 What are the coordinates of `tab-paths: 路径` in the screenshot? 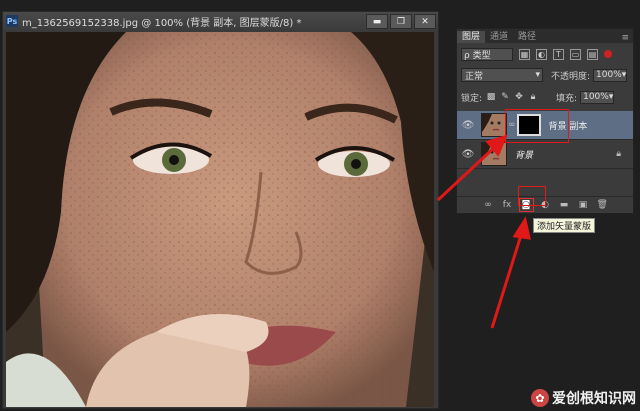 It's located at (527, 37).